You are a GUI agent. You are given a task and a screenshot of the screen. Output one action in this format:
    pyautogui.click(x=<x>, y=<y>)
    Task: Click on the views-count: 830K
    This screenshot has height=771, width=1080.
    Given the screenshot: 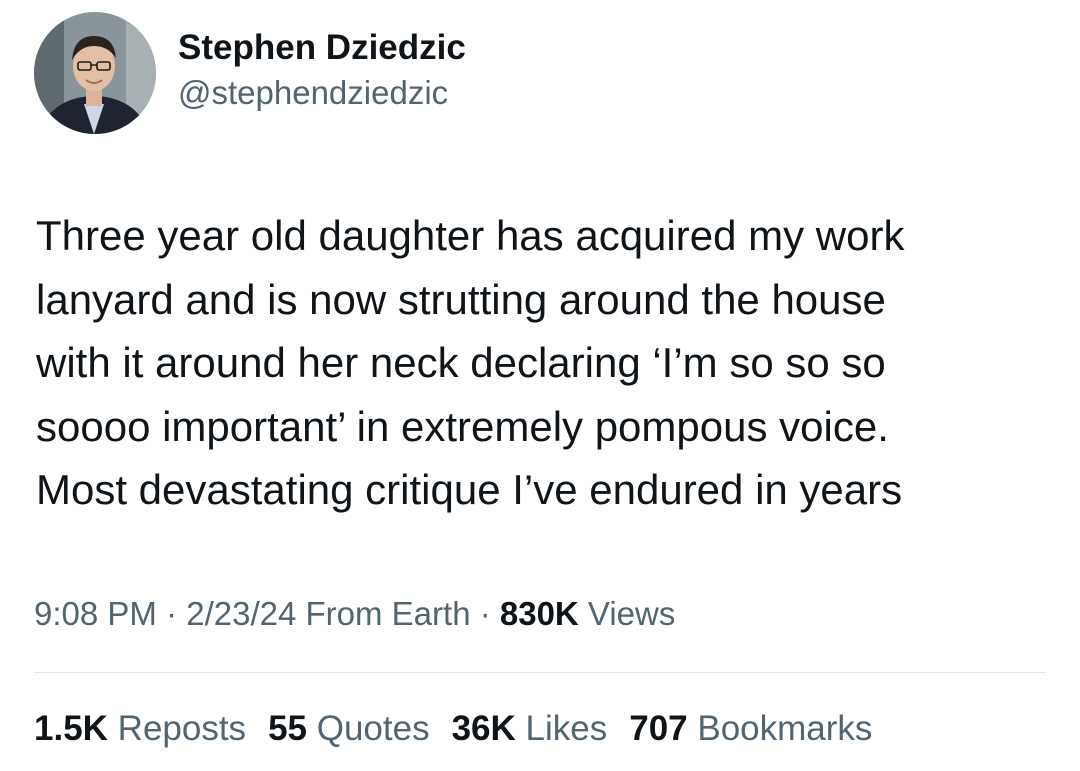 What is the action you would take?
    pyautogui.click(x=539, y=613)
    